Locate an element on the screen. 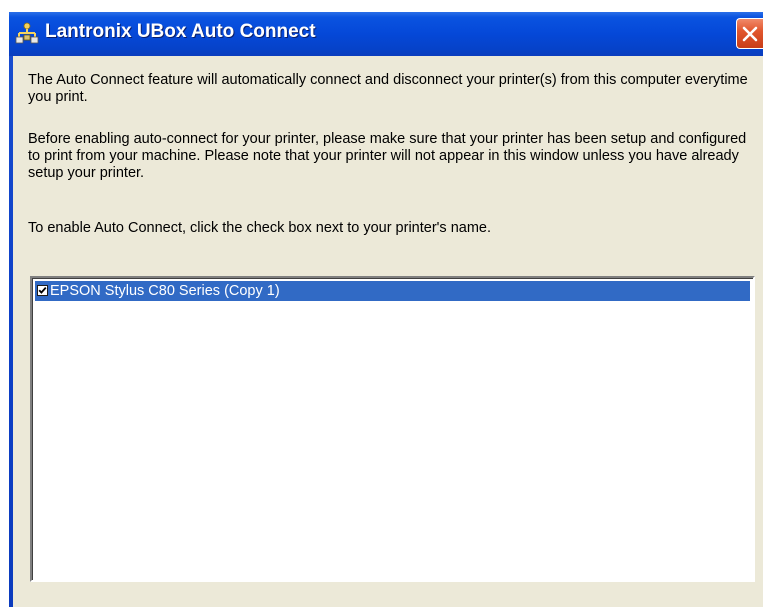 Image resolution: width=763 pixels, height=607 pixels. checkmark-icon is located at coordinates (42, 290).